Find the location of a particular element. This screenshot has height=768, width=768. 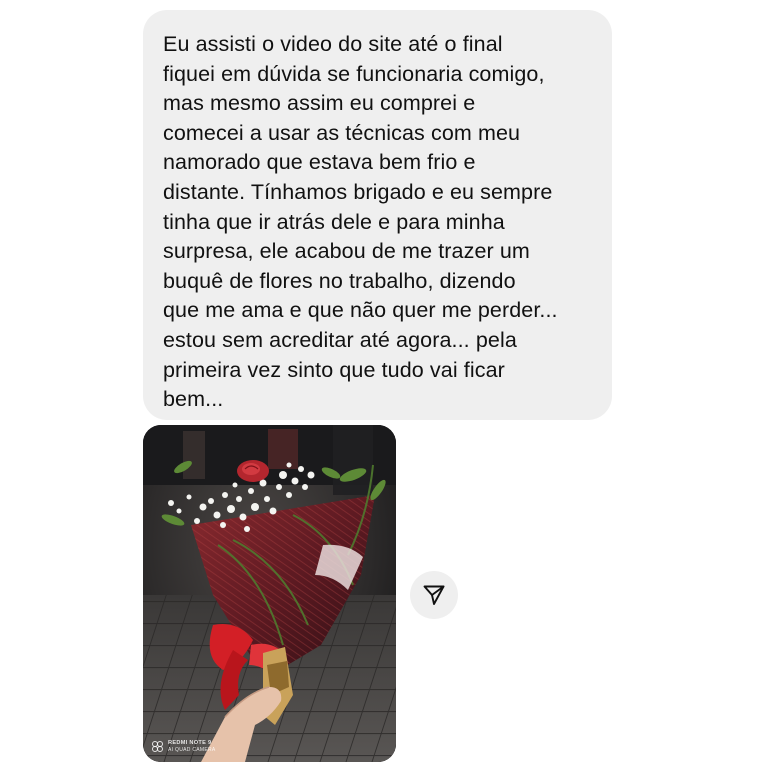

camera-watermark: REDMI NOTE 9 AI QUAD CAMERA is located at coordinates (184, 747).